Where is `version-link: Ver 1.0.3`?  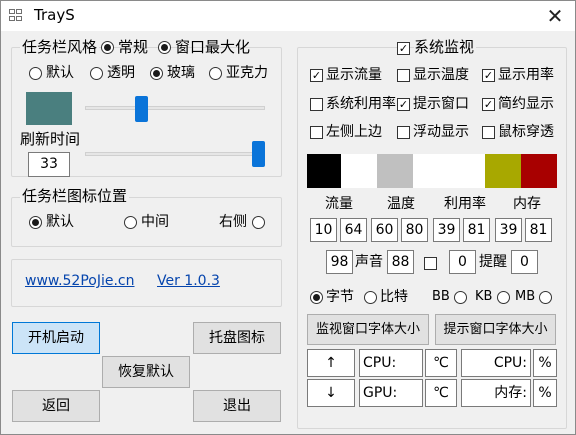
version-link: Ver 1.0.3 is located at coordinates (188, 281).